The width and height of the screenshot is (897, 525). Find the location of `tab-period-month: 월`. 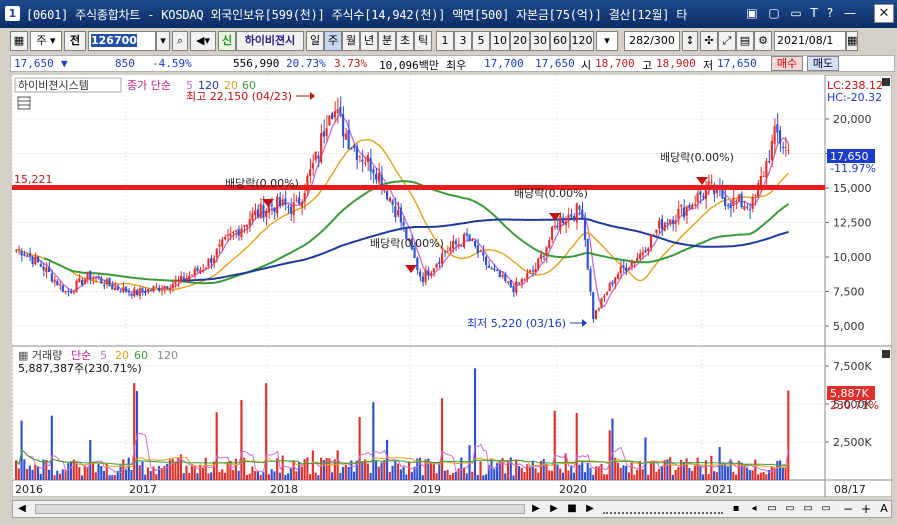

tab-period-month: 월 is located at coordinates (351, 41).